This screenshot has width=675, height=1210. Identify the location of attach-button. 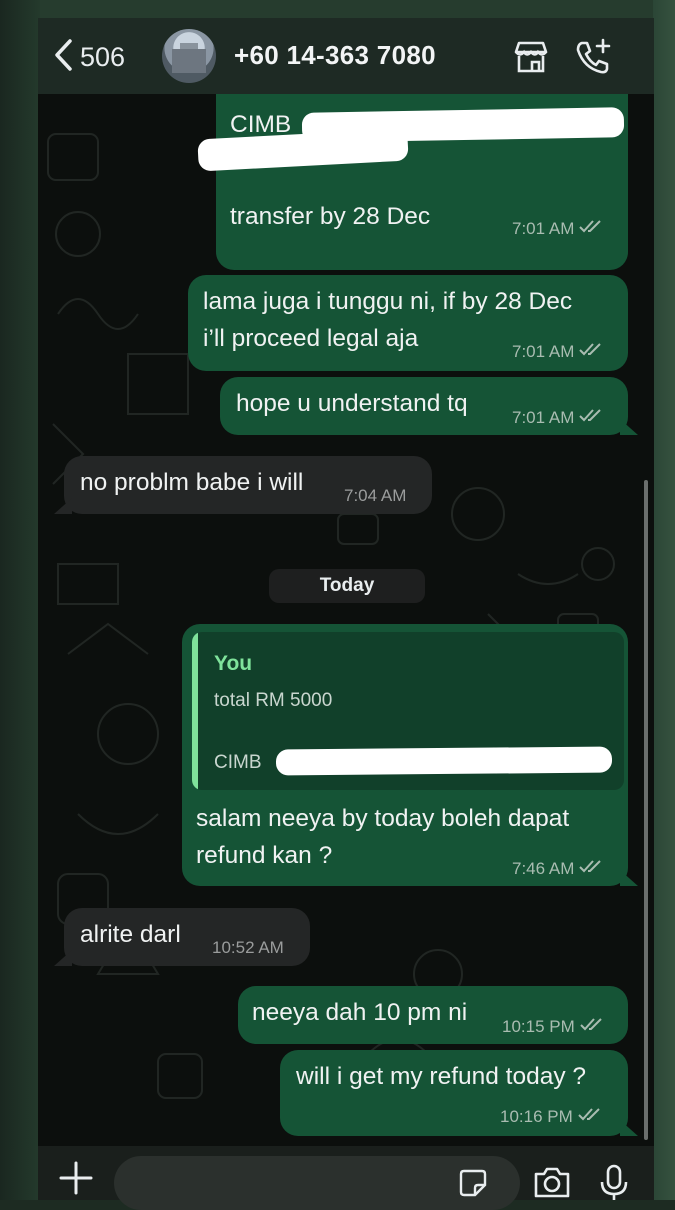
(76, 1180).